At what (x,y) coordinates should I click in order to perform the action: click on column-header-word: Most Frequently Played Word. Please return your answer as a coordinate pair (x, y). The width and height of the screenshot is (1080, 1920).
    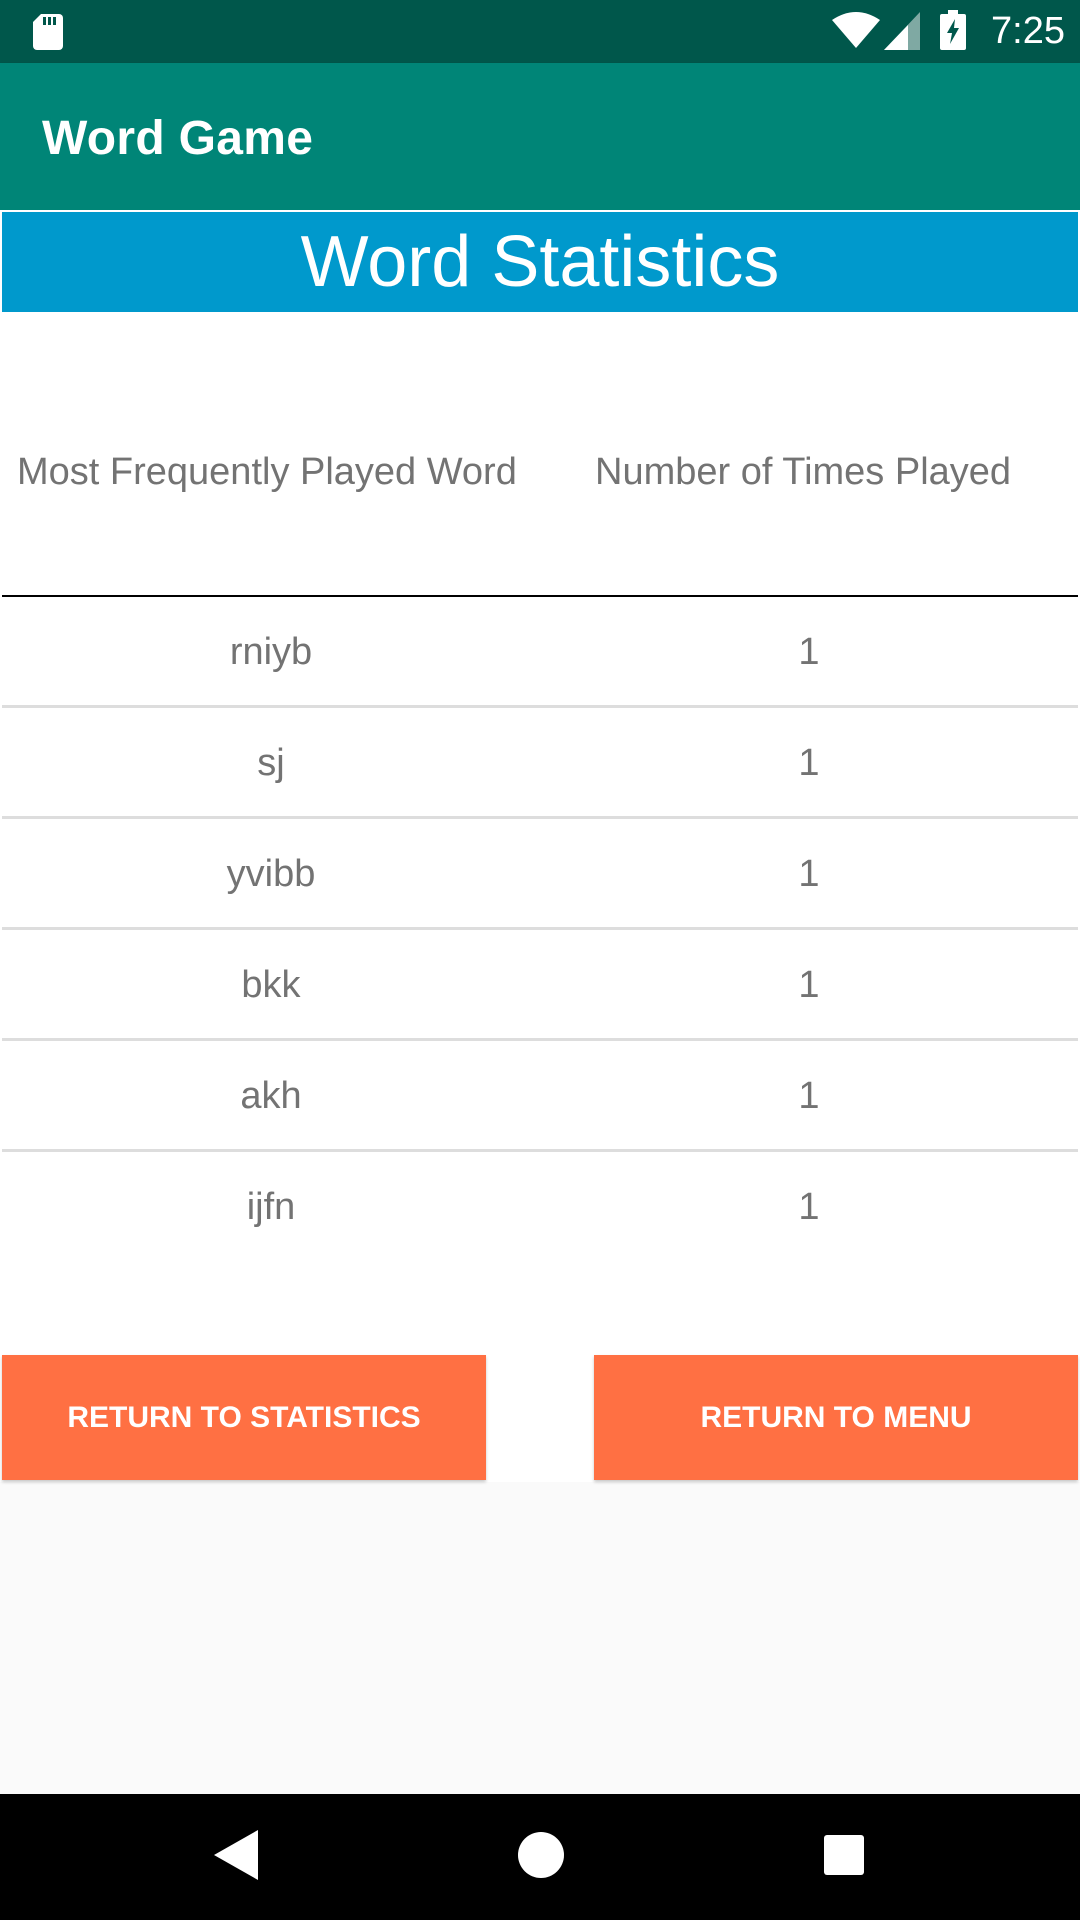
    Looking at the image, I should click on (267, 472).